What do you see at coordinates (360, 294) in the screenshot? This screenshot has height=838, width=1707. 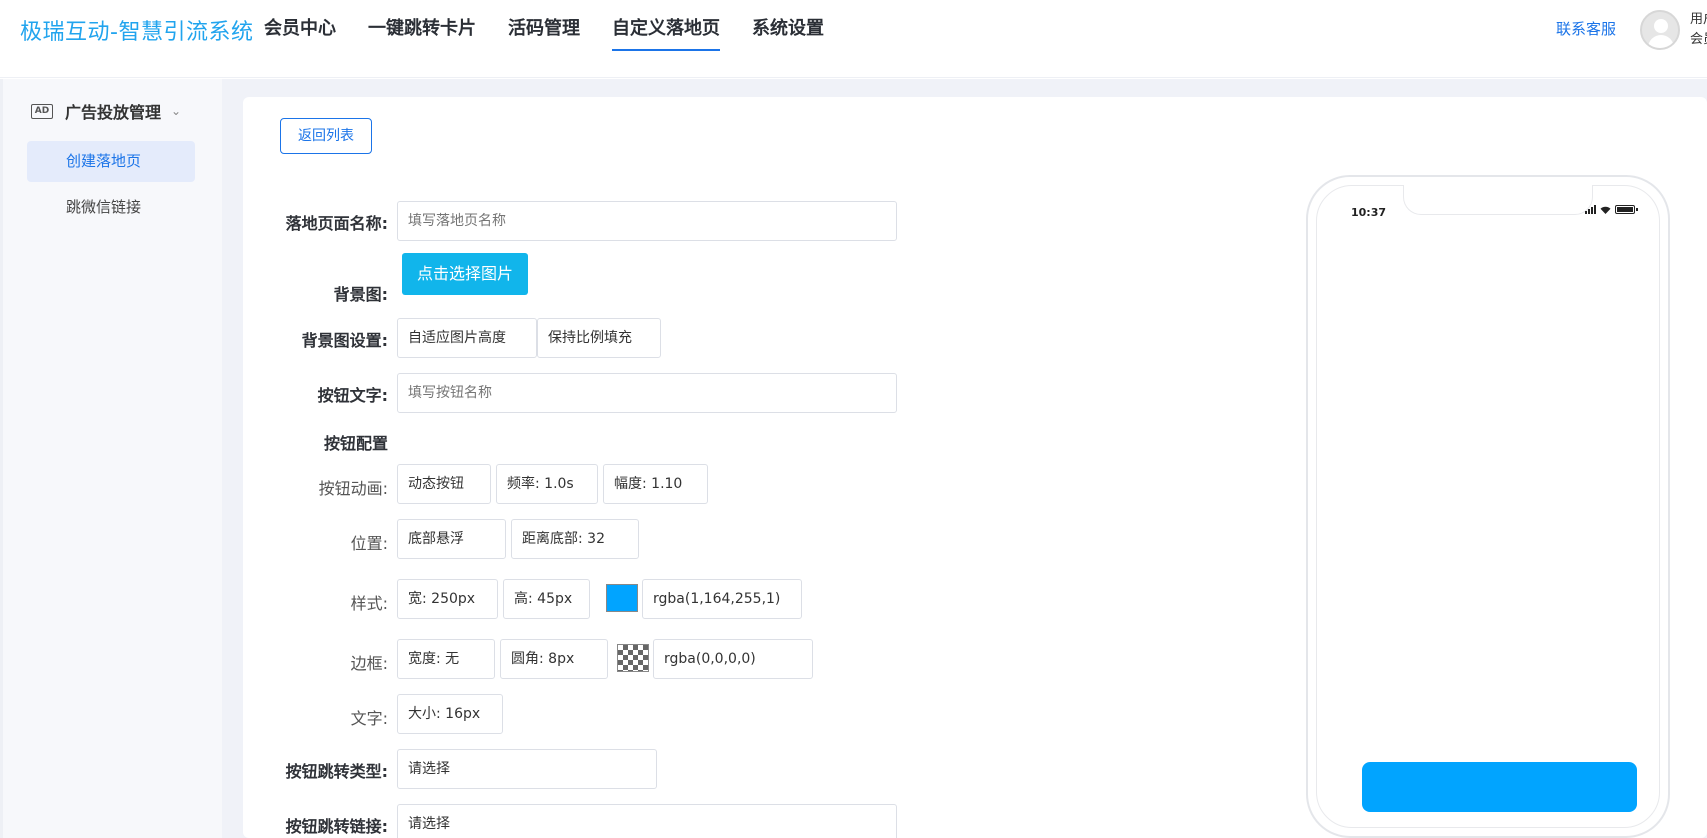 I see `background-label: 背景图:` at bounding box center [360, 294].